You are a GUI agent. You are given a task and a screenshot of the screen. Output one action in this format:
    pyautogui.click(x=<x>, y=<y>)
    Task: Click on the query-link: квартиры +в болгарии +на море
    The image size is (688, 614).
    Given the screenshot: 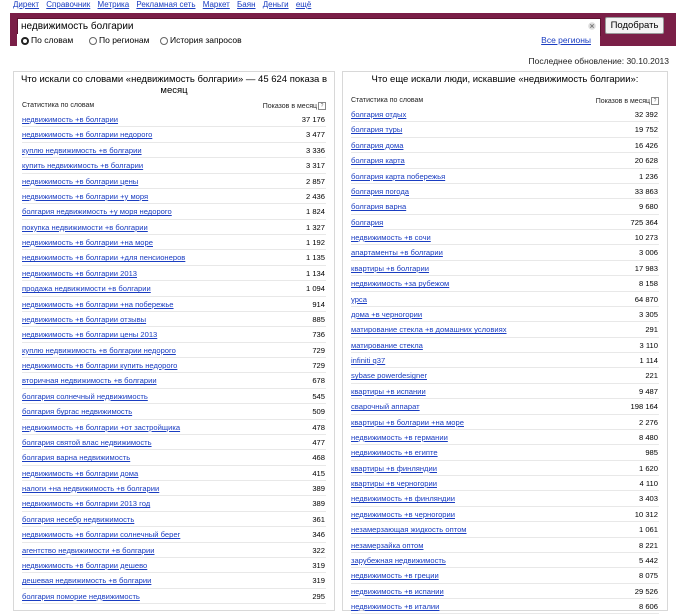 What is the action you would take?
    pyautogui.click(x=407, y=422)
    